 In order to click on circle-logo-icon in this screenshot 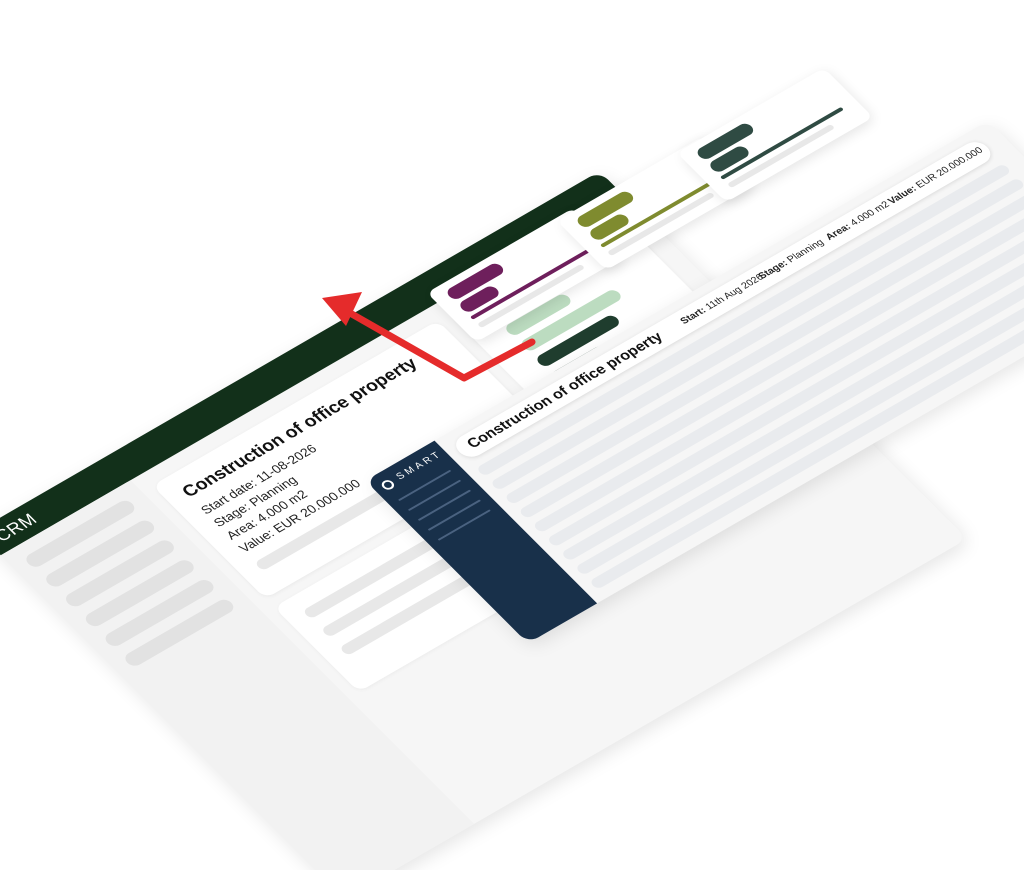, I will do `click(388, 485)`.